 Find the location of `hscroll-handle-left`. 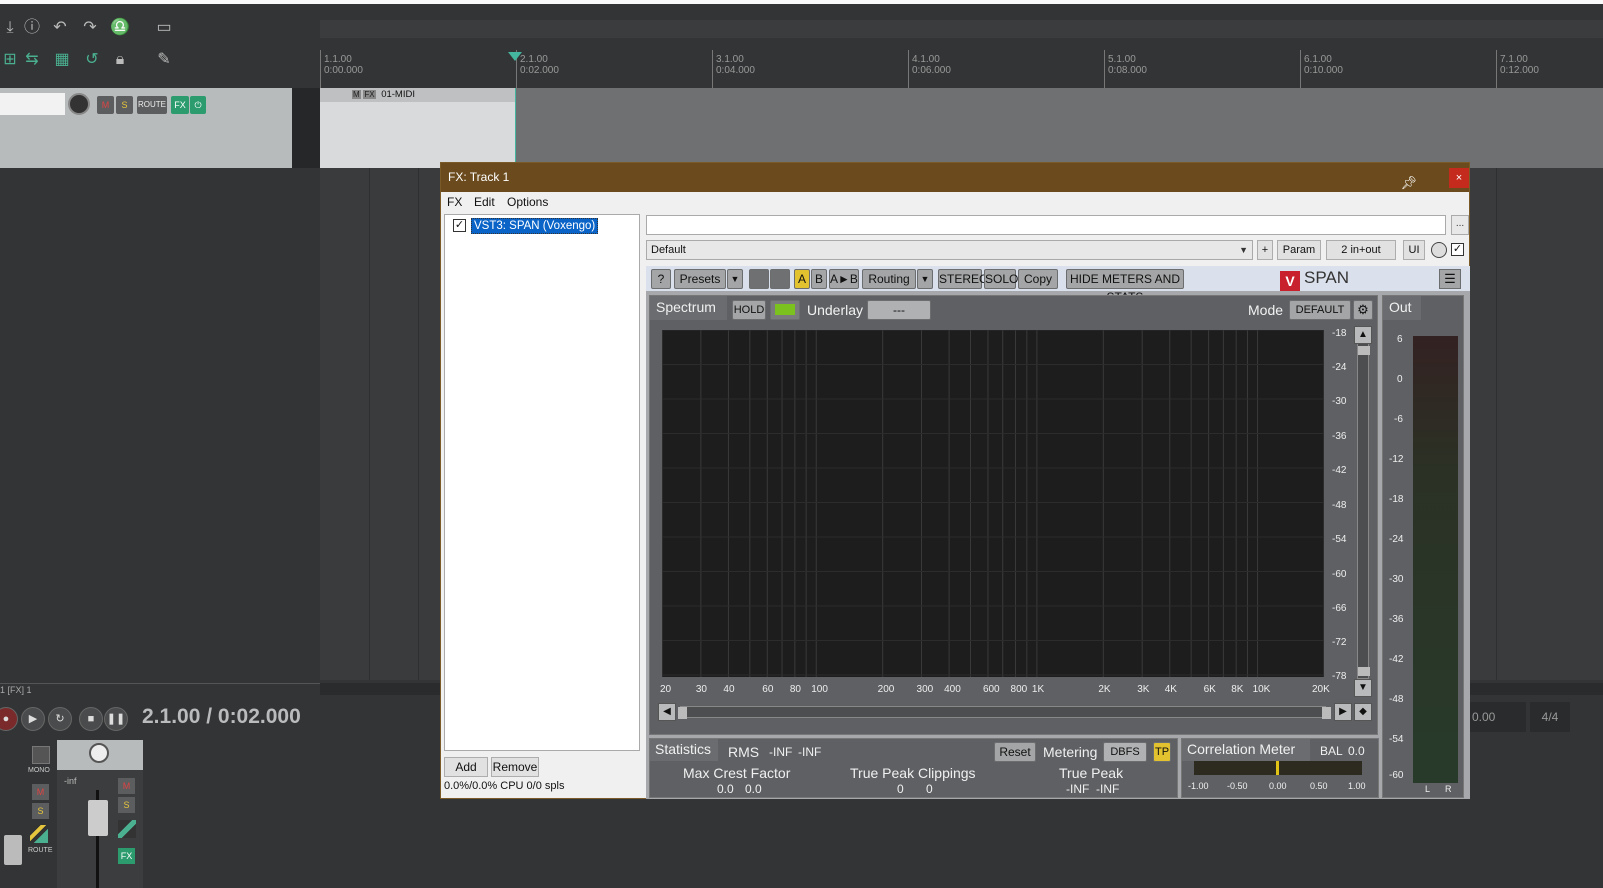

hscroll-handle-left is located at coordinates (682, 713).